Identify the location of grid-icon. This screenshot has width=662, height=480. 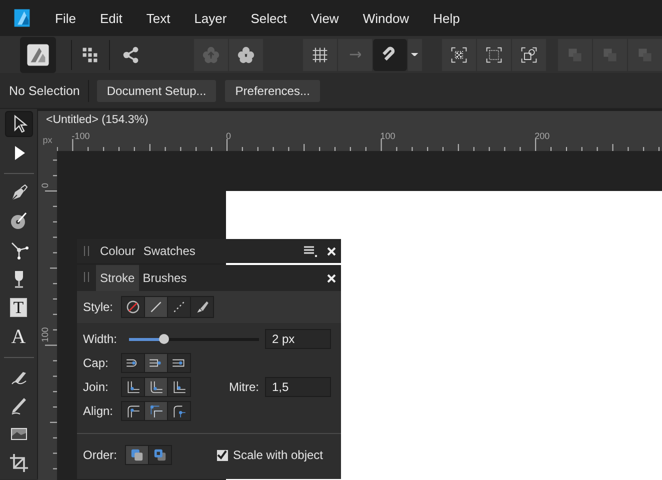
(320, 55).